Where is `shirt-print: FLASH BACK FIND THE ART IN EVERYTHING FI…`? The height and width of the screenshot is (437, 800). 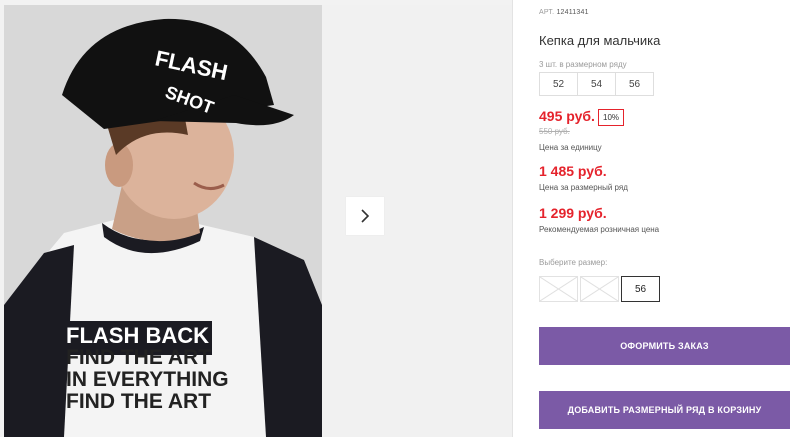 shirt-print: FLASH BACK FIND THE ART IN EVERYTHING FI… is located at coordinates (181, 369).